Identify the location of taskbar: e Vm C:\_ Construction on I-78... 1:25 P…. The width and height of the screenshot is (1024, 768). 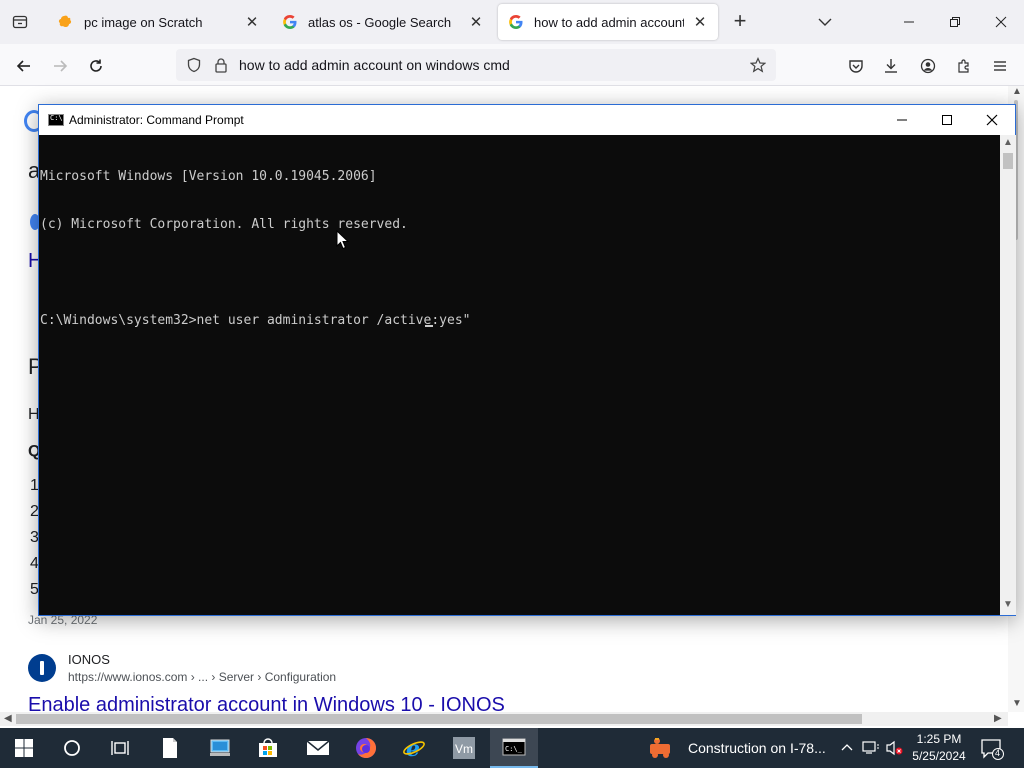
(512, 748).